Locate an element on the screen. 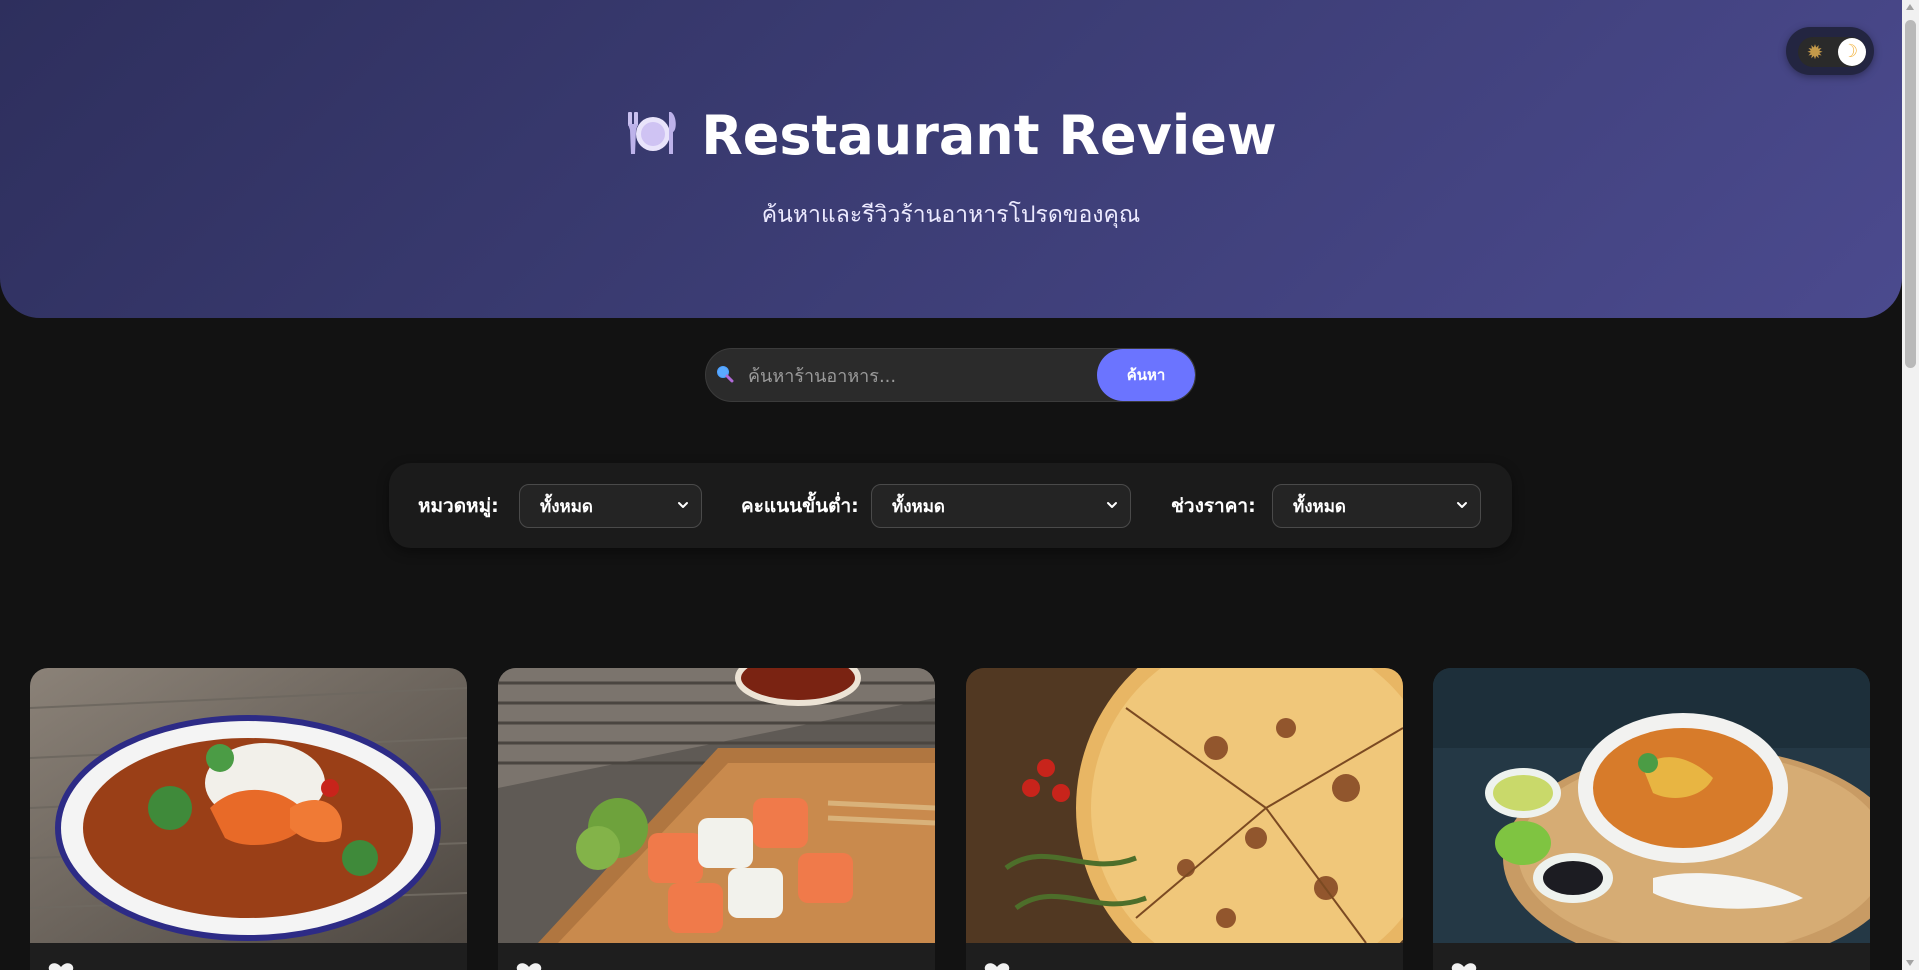 Image resolution: width=1919 pixels, height=970 pixels. category-filter-label: หมวดหมู่: is located at coordinates (458, 506).